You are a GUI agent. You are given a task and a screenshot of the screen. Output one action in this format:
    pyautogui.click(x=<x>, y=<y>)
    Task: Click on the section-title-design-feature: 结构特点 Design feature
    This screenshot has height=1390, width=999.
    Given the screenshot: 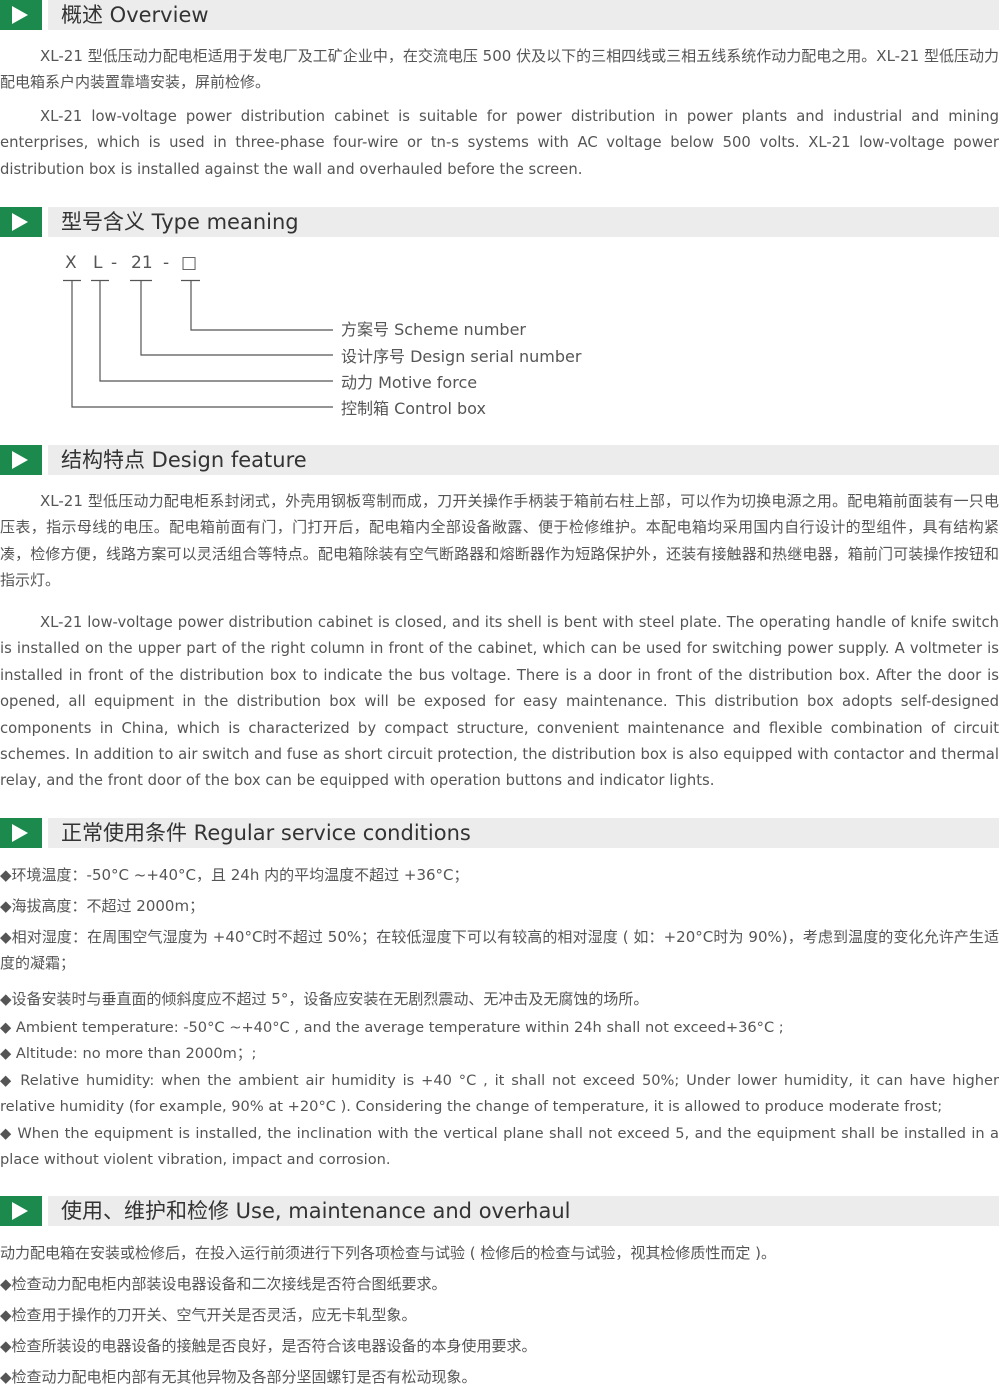 What is the action you would take?
    pyautogui.click(x=184, y=460)
    